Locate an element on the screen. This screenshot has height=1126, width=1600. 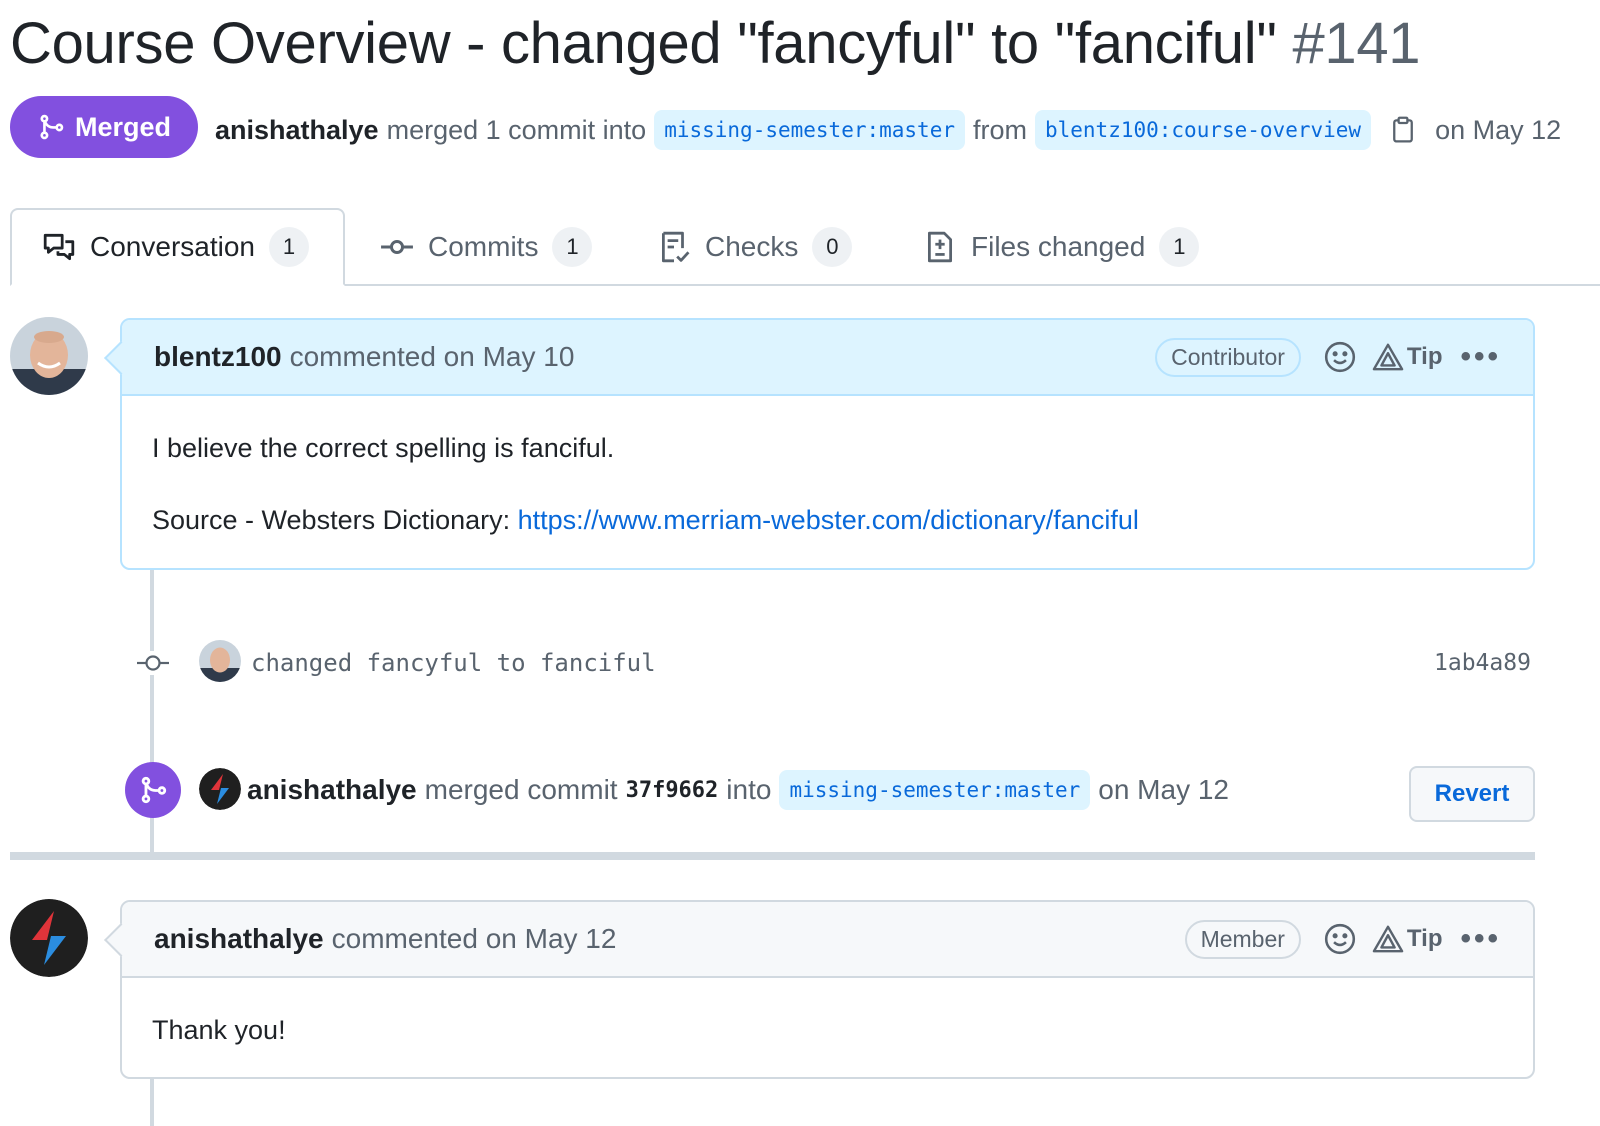
merge-text: merged commit is located at coordinates (521, 789).